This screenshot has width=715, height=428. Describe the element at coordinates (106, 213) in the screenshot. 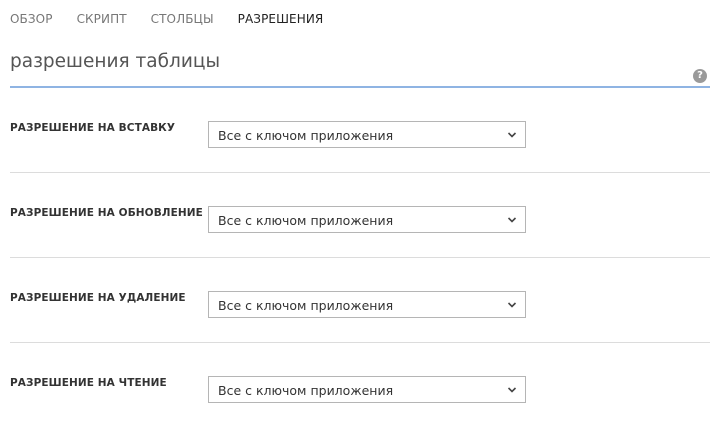

I see `update-permission-label: РАЗРЕШЕНИЕ НА ОБНОВЛЕНИЕ` at that location.